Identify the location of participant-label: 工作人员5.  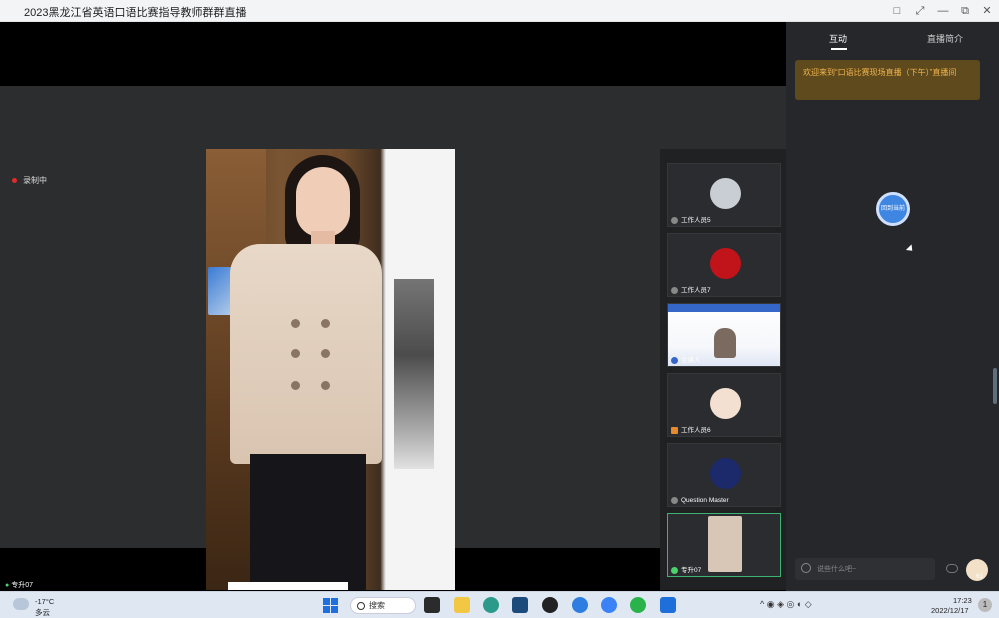
(691, 219).